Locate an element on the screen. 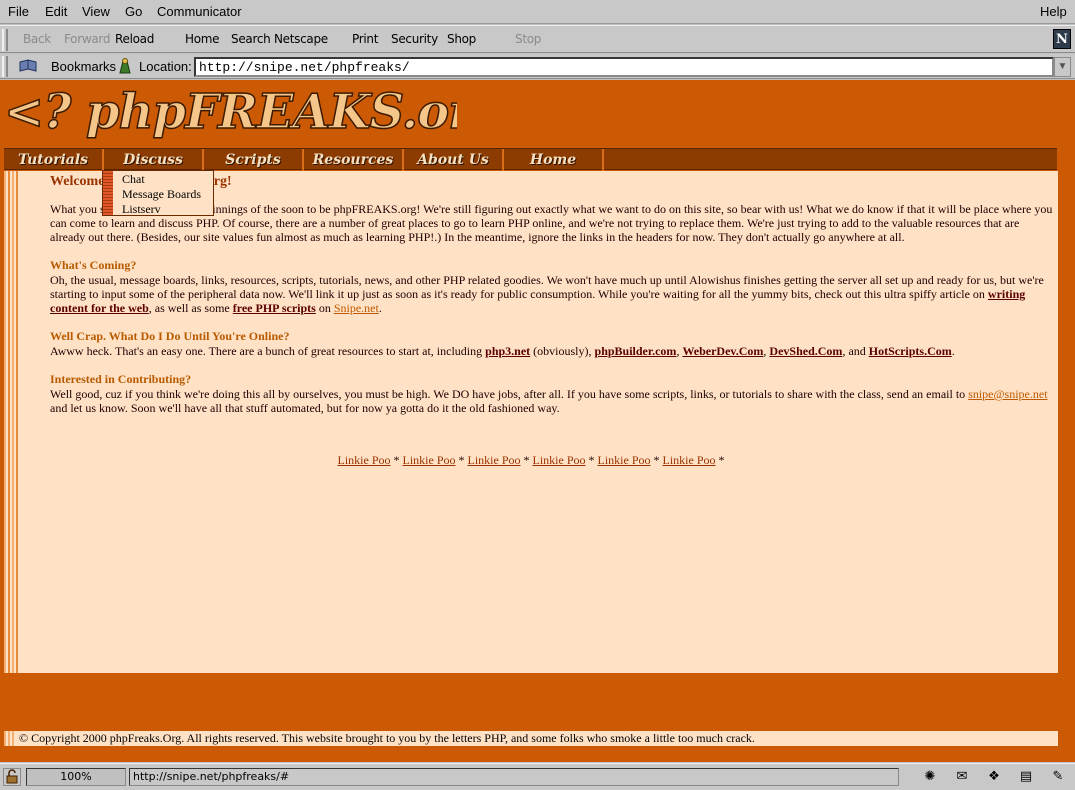 The image size is (1075, 790). site-logo: <? phpFREAKS.org ?> is located at coordinates (229, 112).